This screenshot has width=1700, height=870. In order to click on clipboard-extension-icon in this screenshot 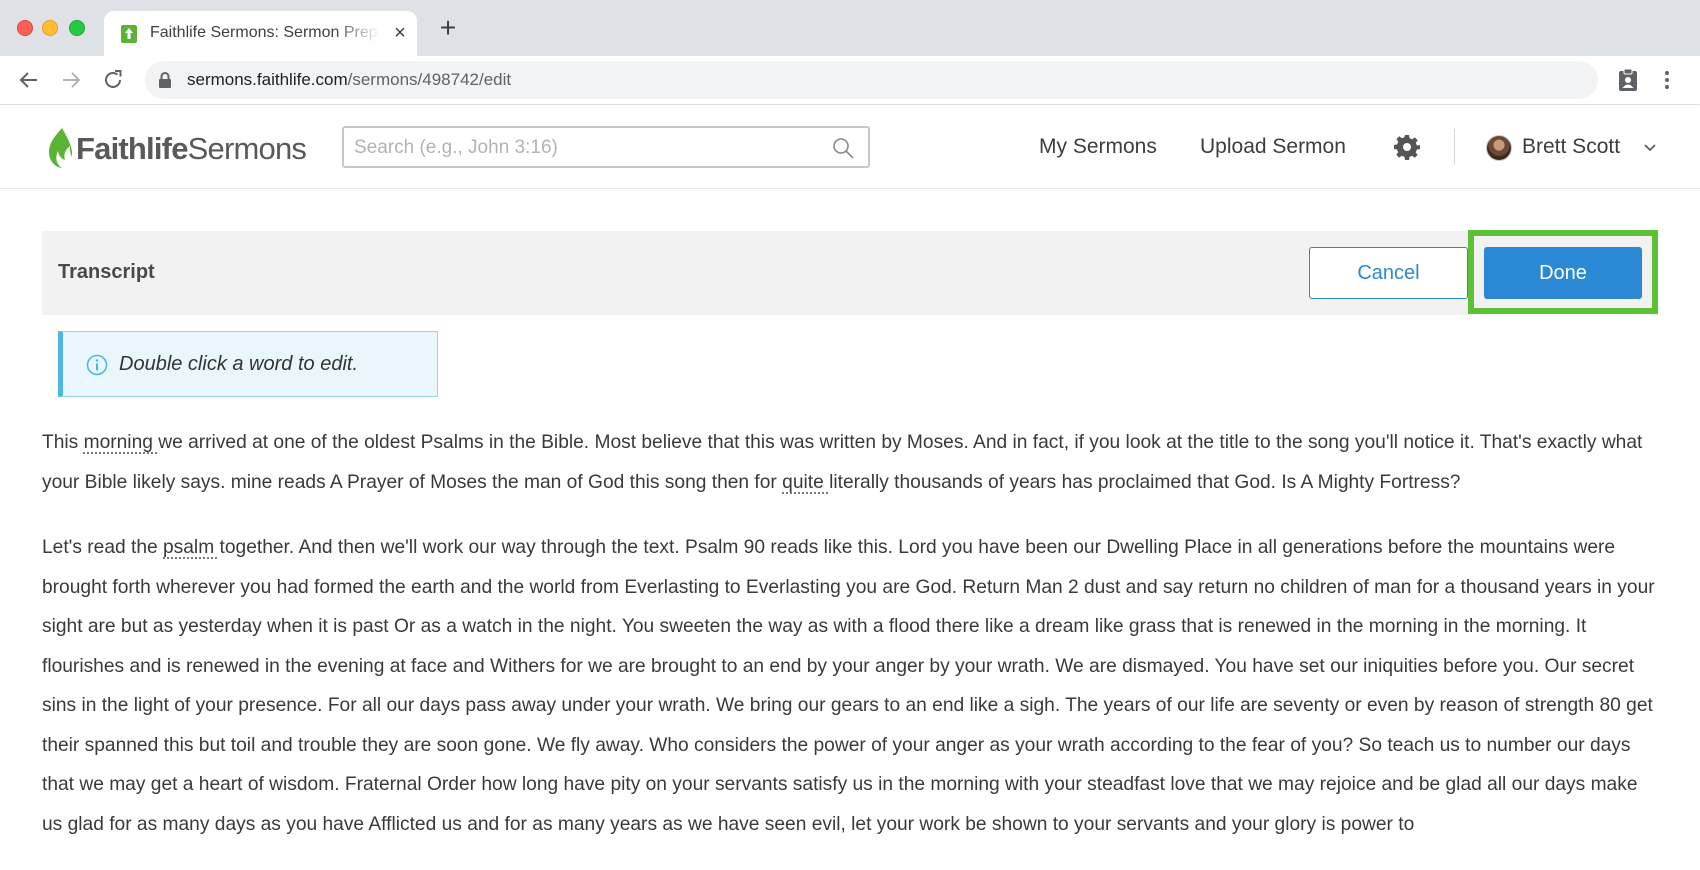, I will do `click(1628, 80)`.